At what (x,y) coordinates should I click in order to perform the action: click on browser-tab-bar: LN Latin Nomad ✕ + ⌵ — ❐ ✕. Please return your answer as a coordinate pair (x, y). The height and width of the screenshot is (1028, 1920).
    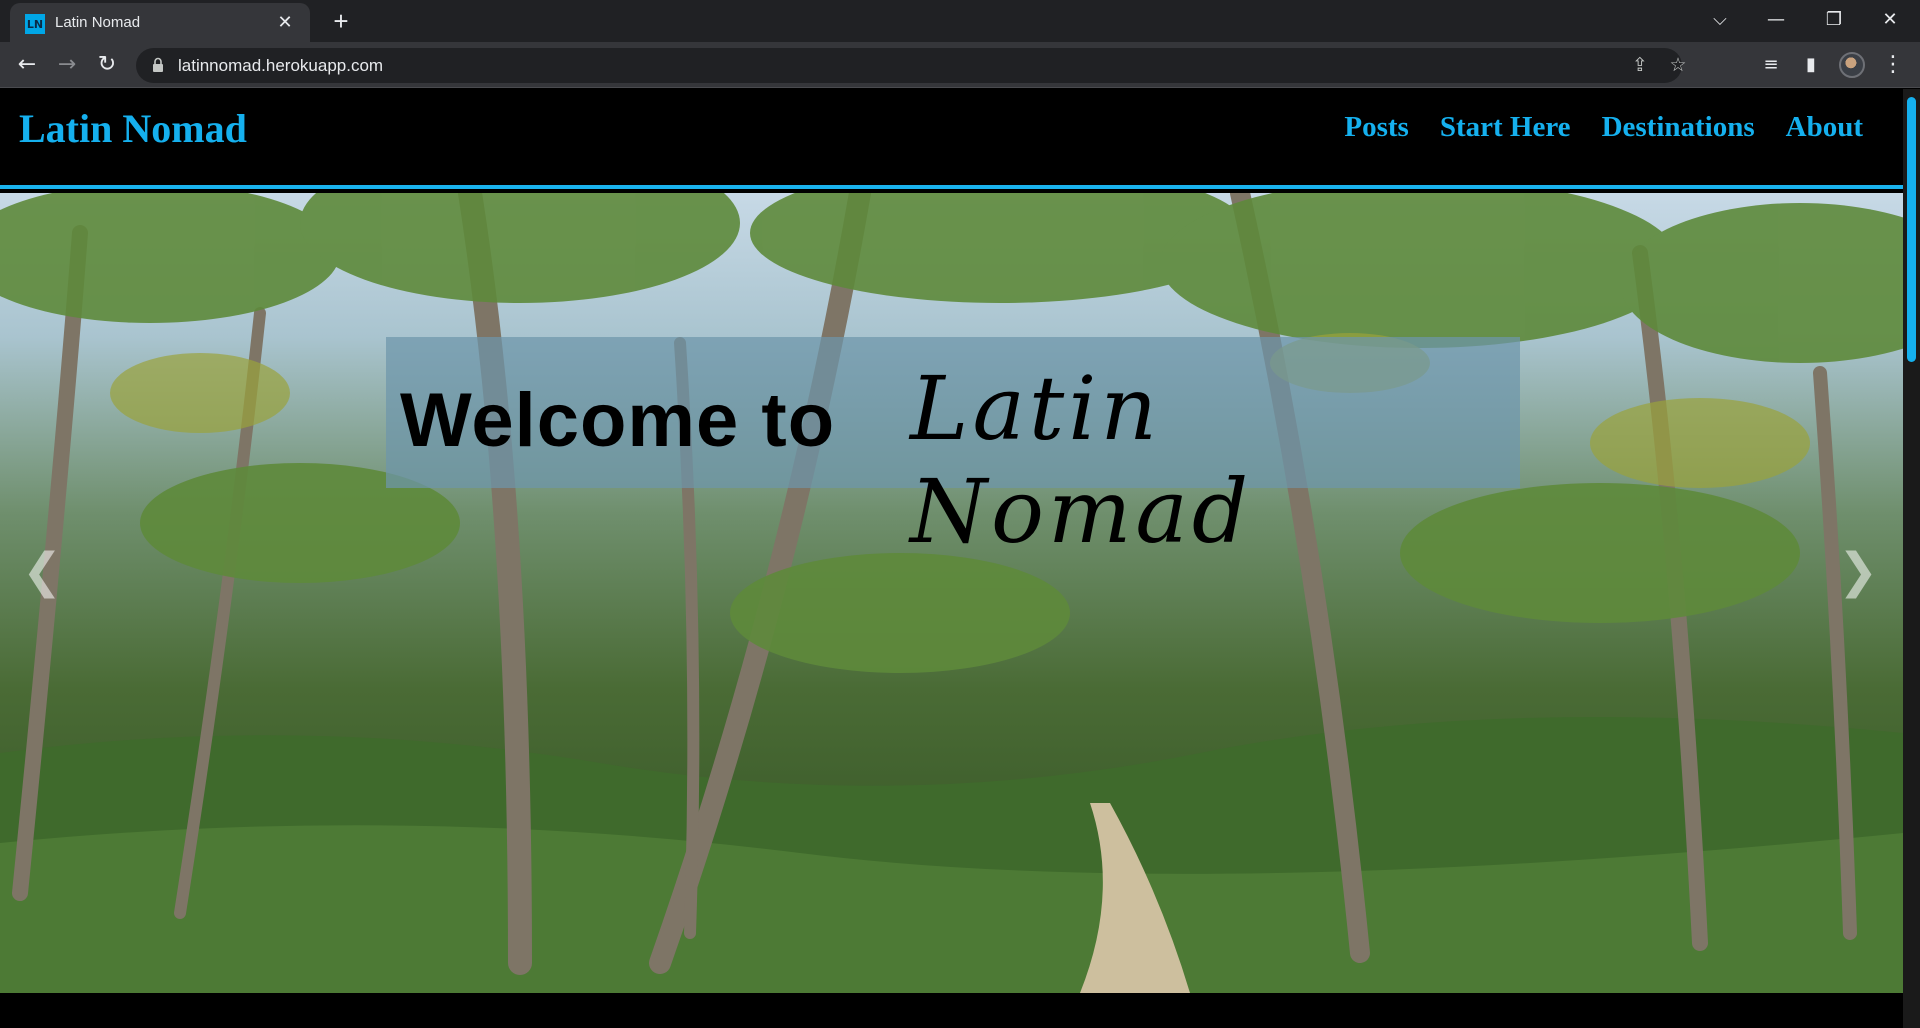
    Looking at the image, I should click on (960, 21).